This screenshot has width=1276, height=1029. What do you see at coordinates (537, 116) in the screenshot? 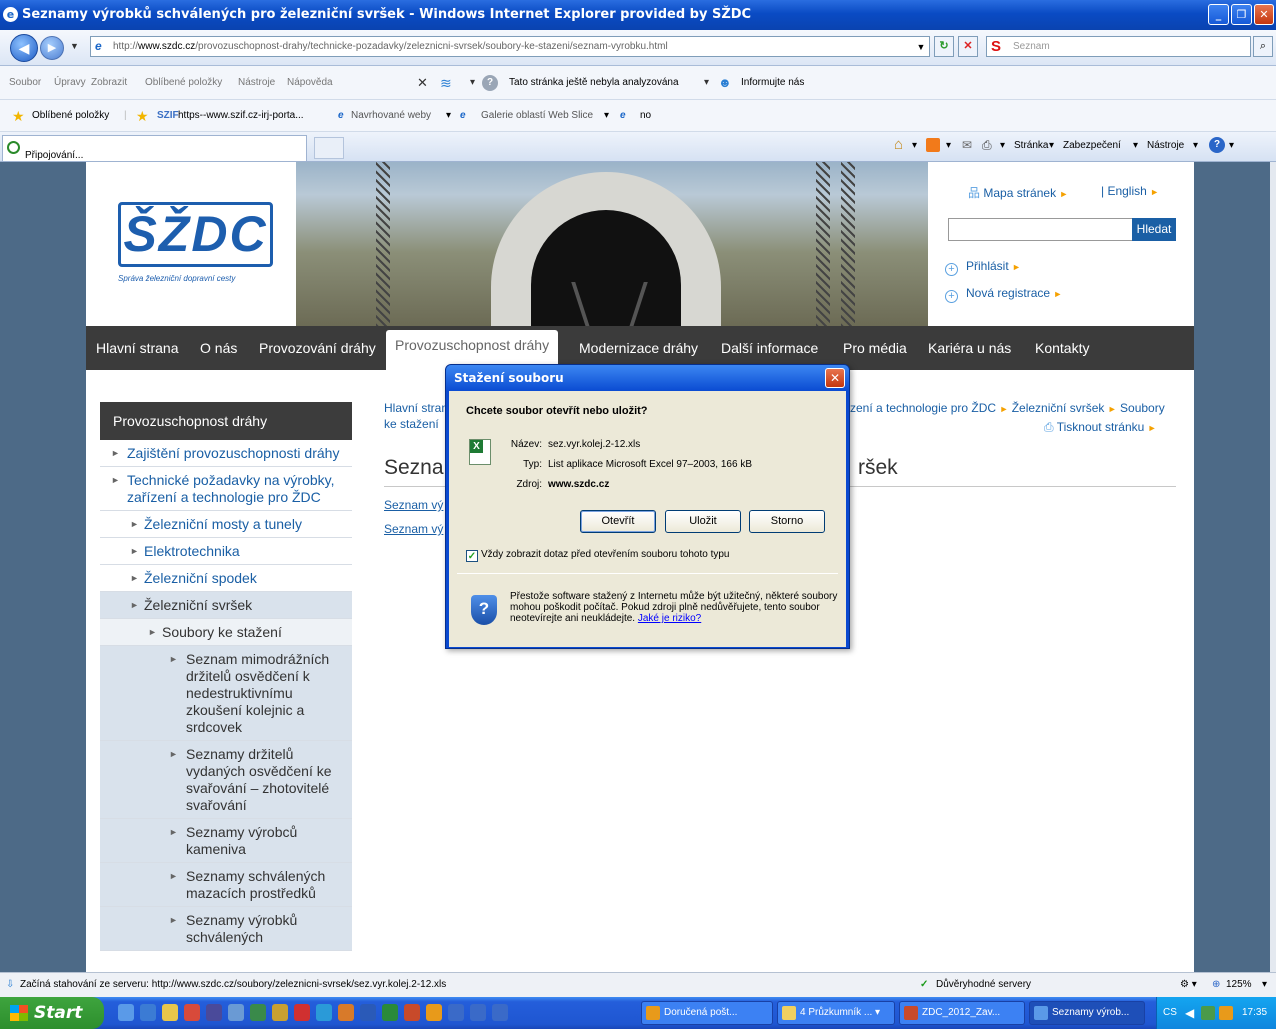
I see `fav-link-webslice: Galerie oblastí Web Slice` at bounding box center [537, 116].